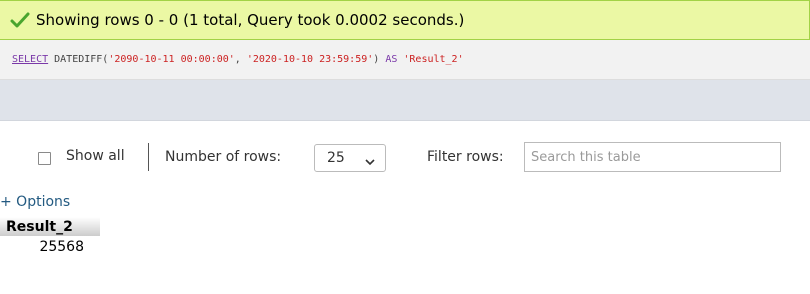 This screenshot has width=810, height=294. I want to click on table-cell: 25568, so click(61, 247).